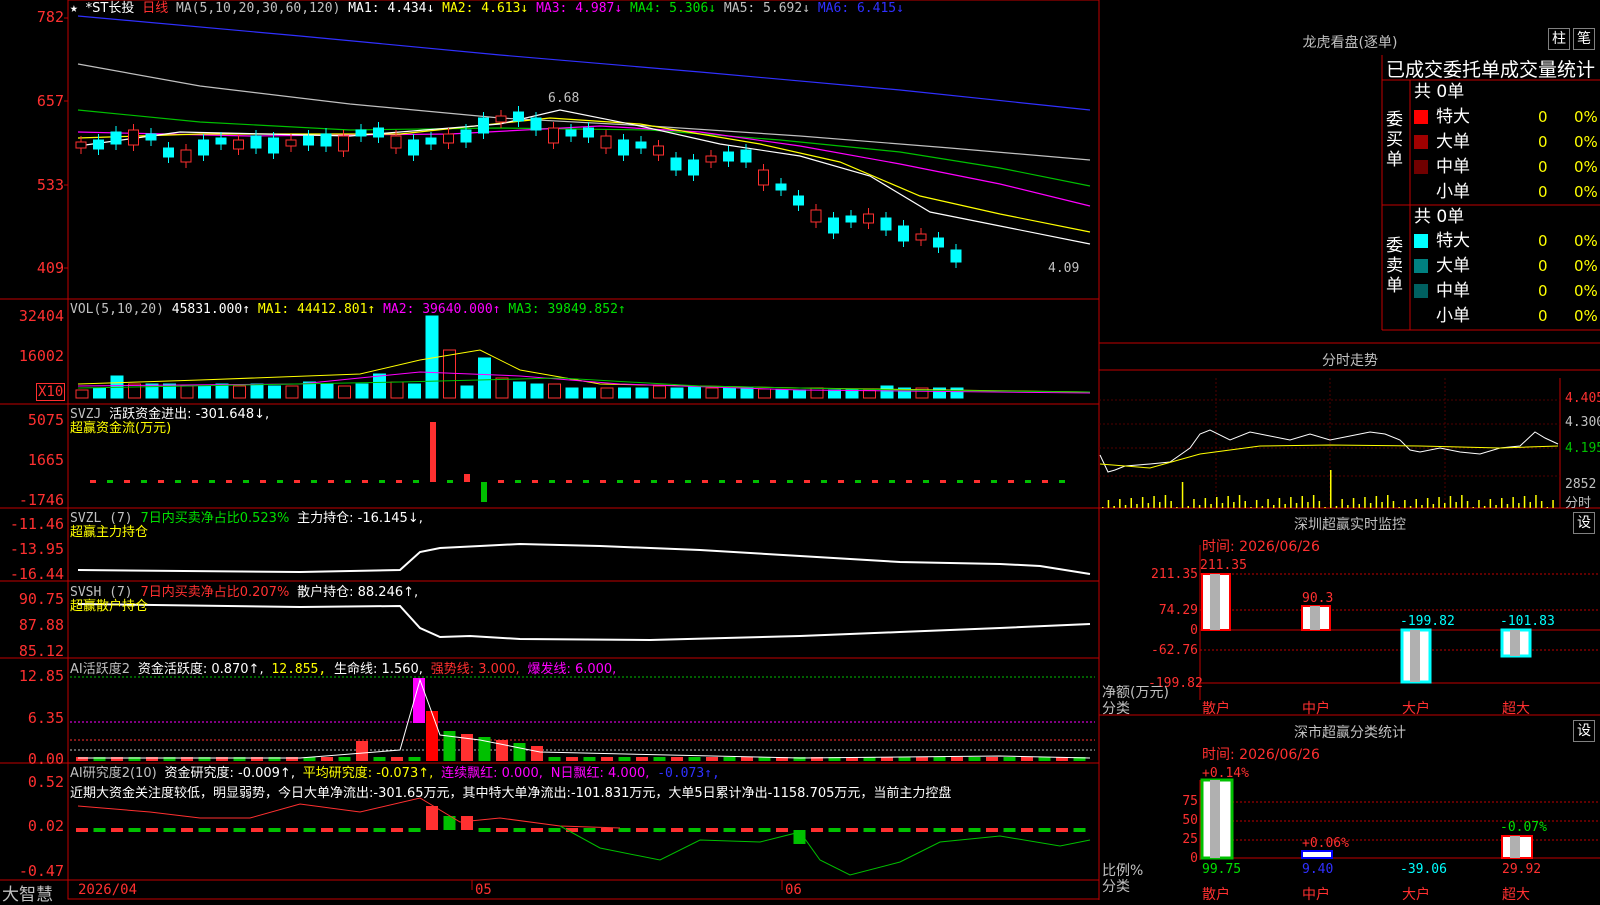 This screenshot has width=1600, height=905. Describe the element at coordinates (378, 669) in the screenshot. I see `ai-active-v3: 生命线: 1.560,` at that location.